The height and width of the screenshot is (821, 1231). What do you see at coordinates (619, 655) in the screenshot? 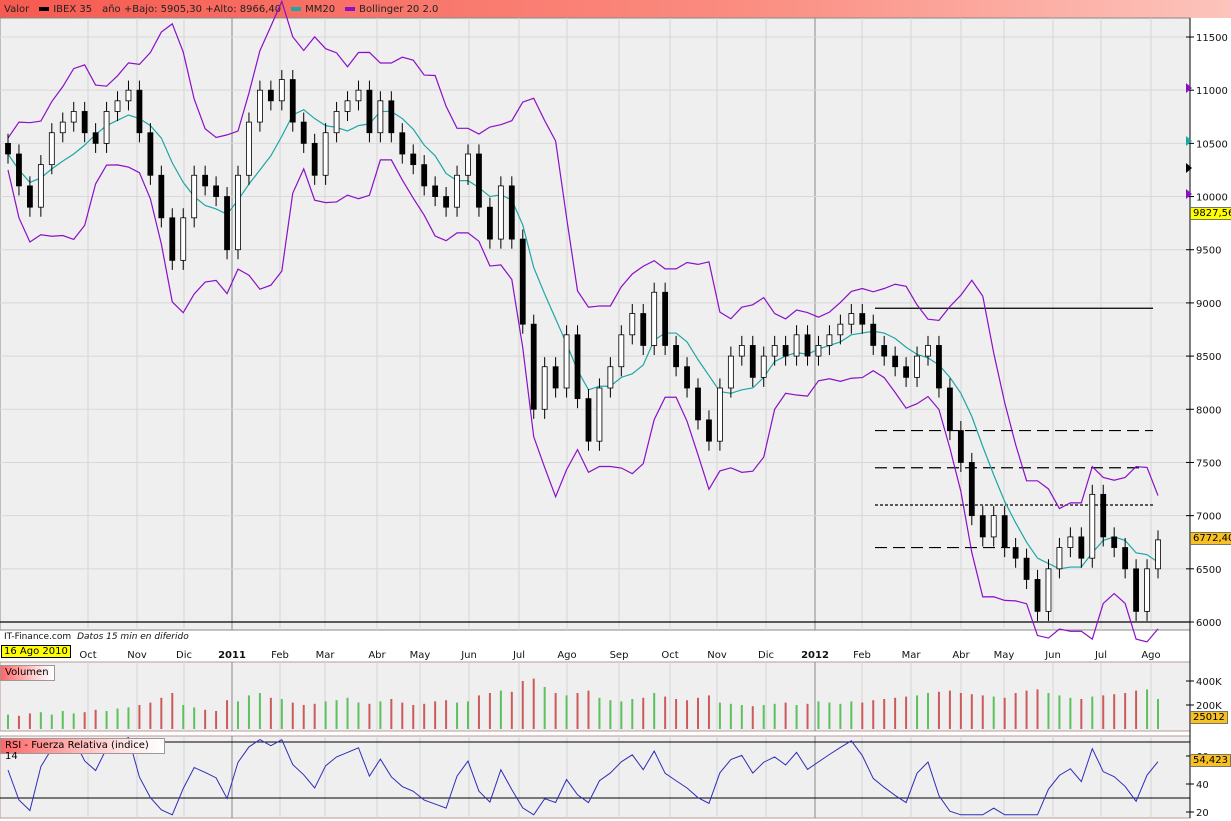
I see `month-label: Sep` at bounding box center [619, 655].